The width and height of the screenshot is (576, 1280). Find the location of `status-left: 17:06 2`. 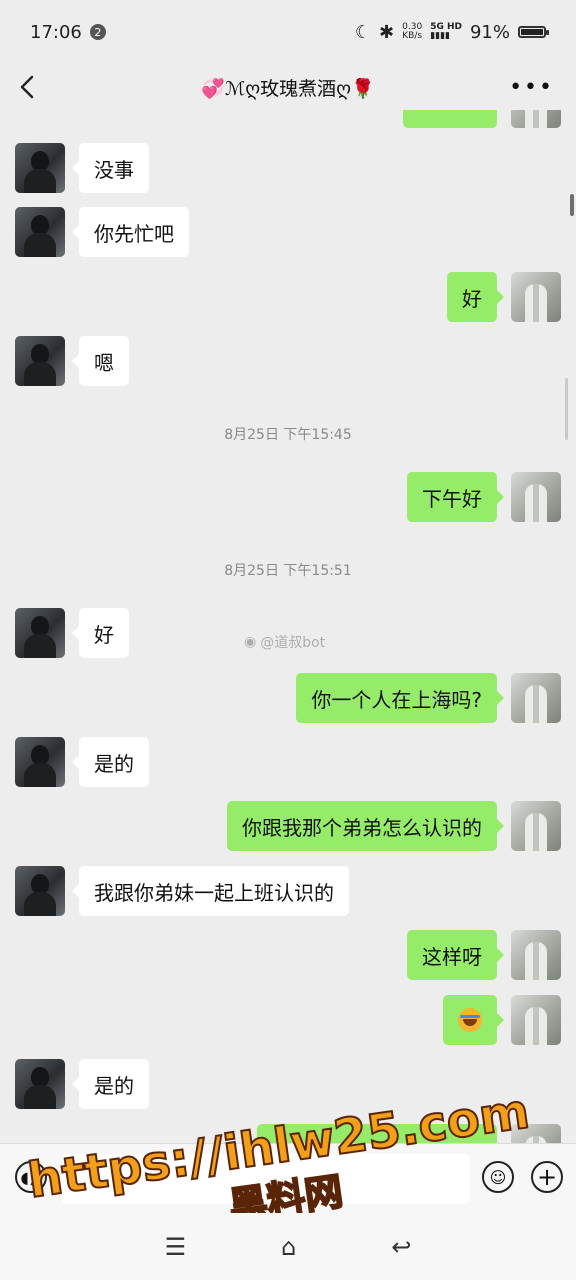

status-left: 17:06 2 is located at coordinates (68, 32).